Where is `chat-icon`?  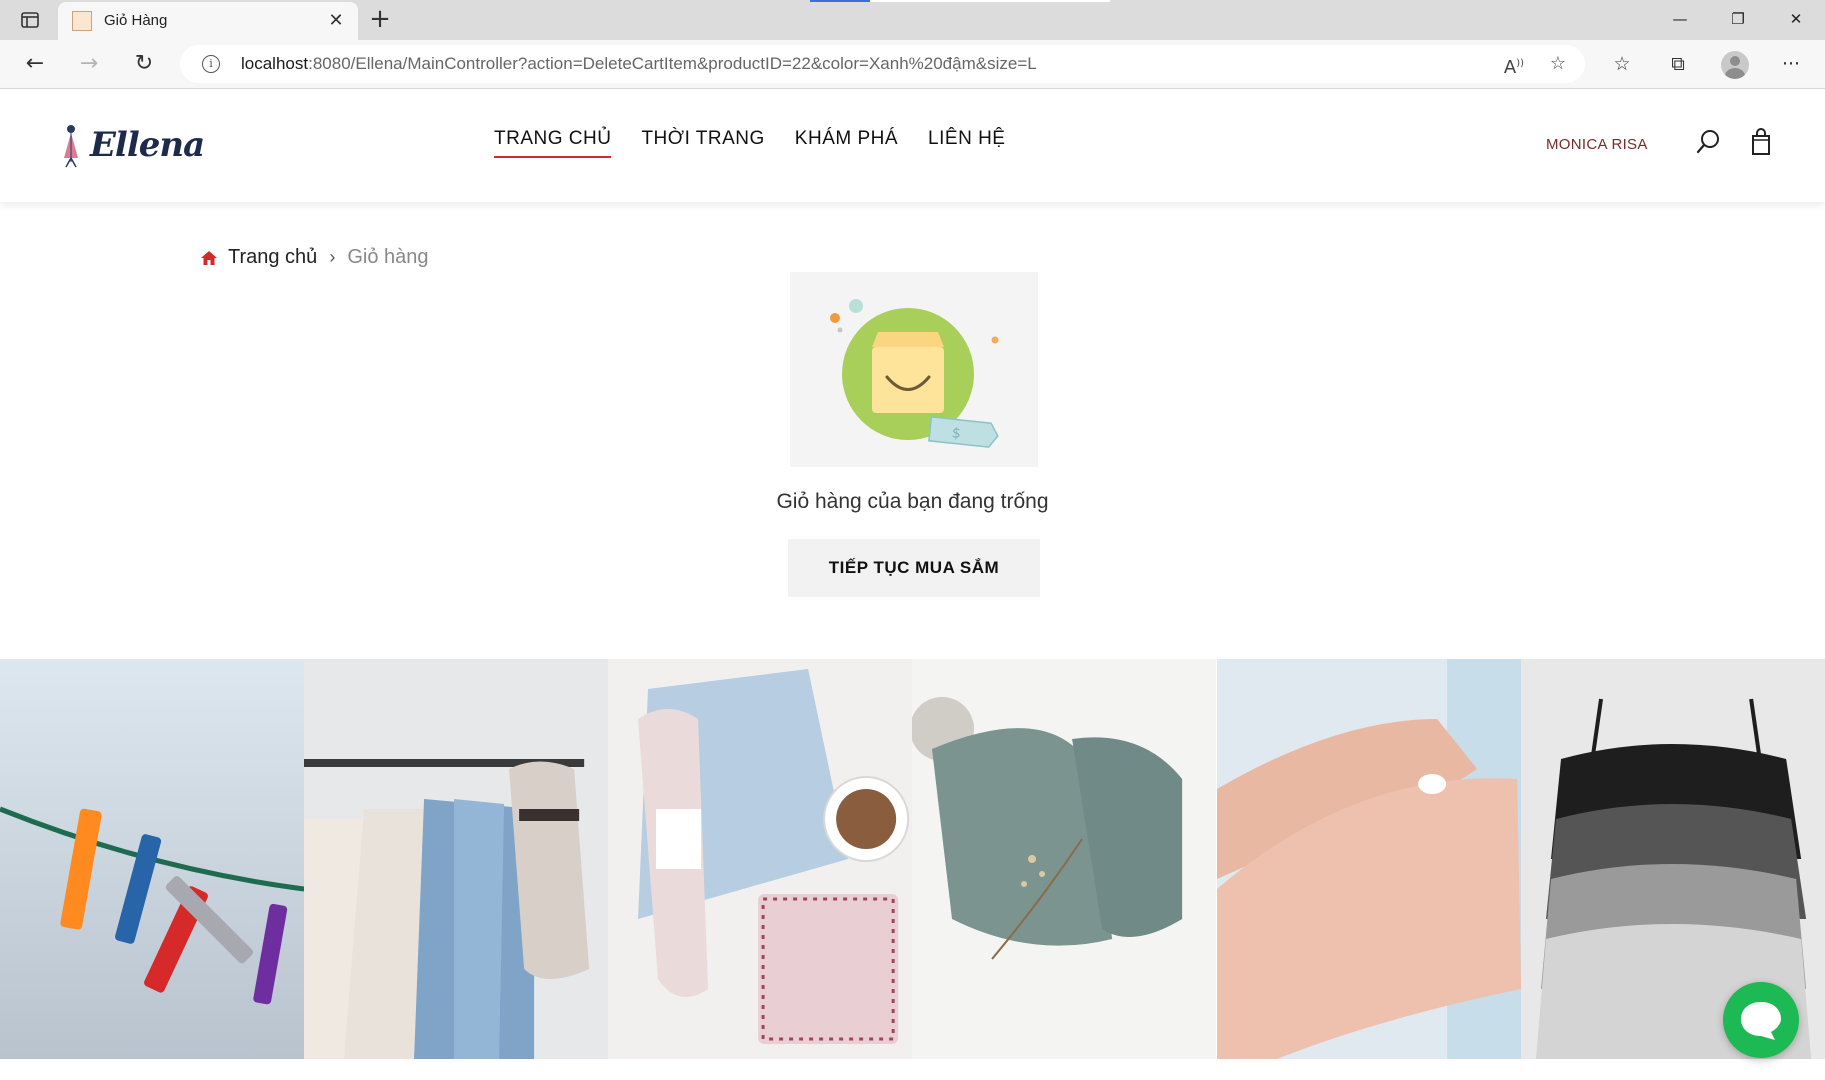
chat-icon is located at coordinates (1761, 1021).